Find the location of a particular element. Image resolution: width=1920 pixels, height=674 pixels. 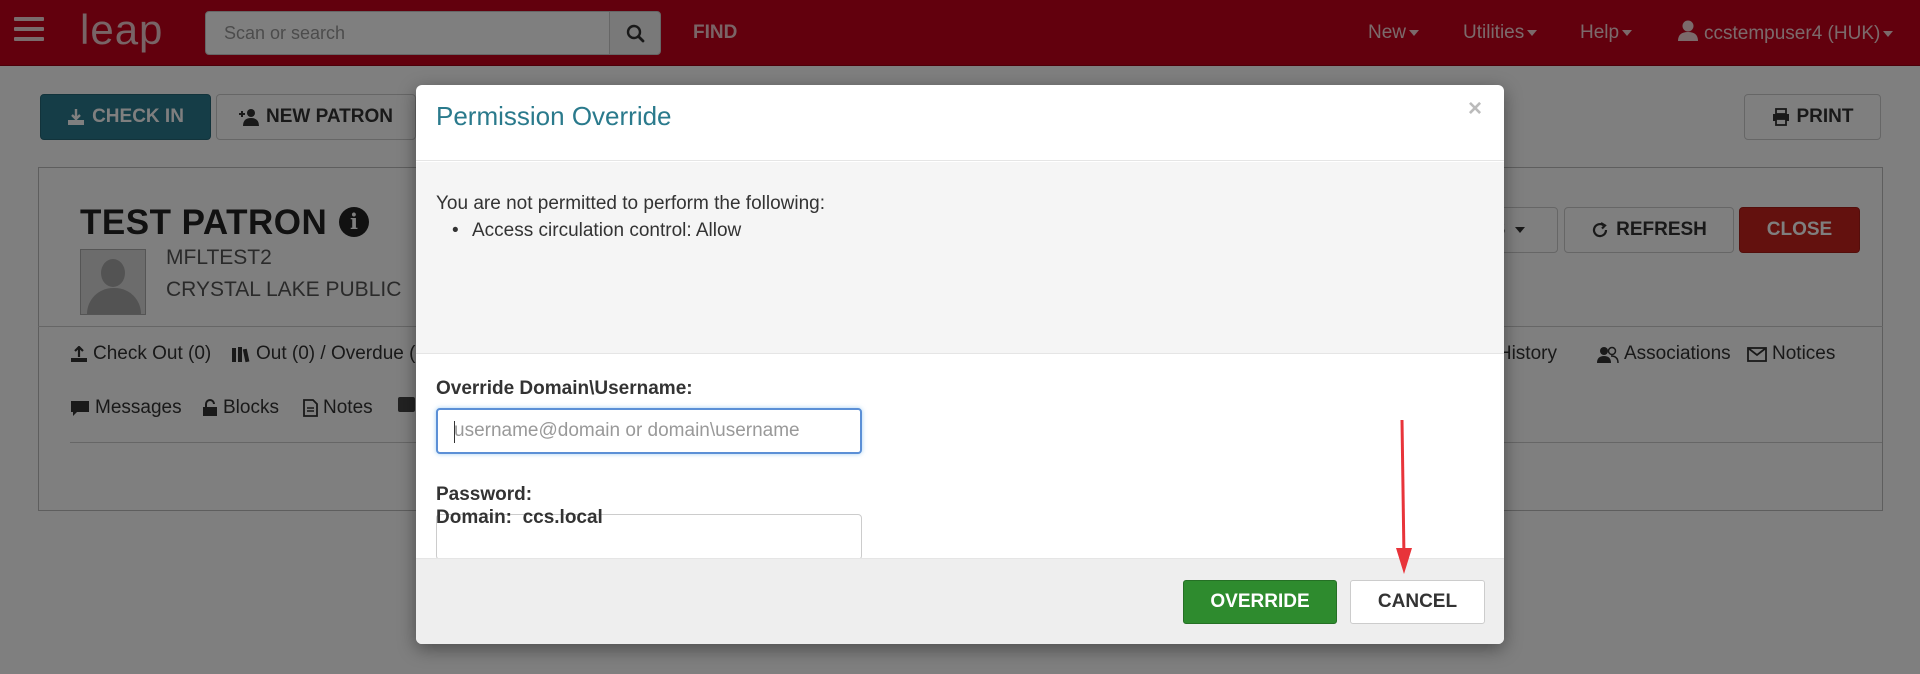

password-label: Password: is located at coordinates (484, 494).